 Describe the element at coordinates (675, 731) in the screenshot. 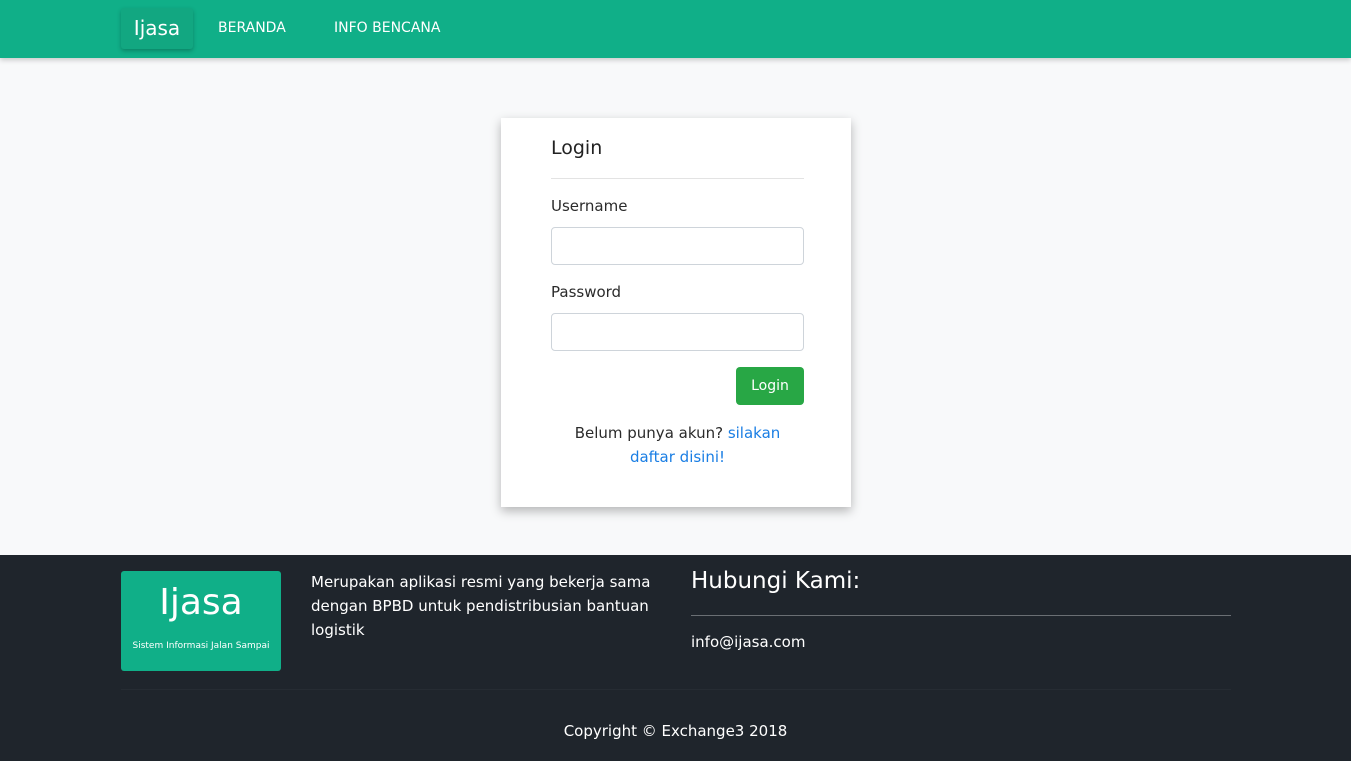

I see `copyright-text: Copyright © Exchange3 2018` at that location.